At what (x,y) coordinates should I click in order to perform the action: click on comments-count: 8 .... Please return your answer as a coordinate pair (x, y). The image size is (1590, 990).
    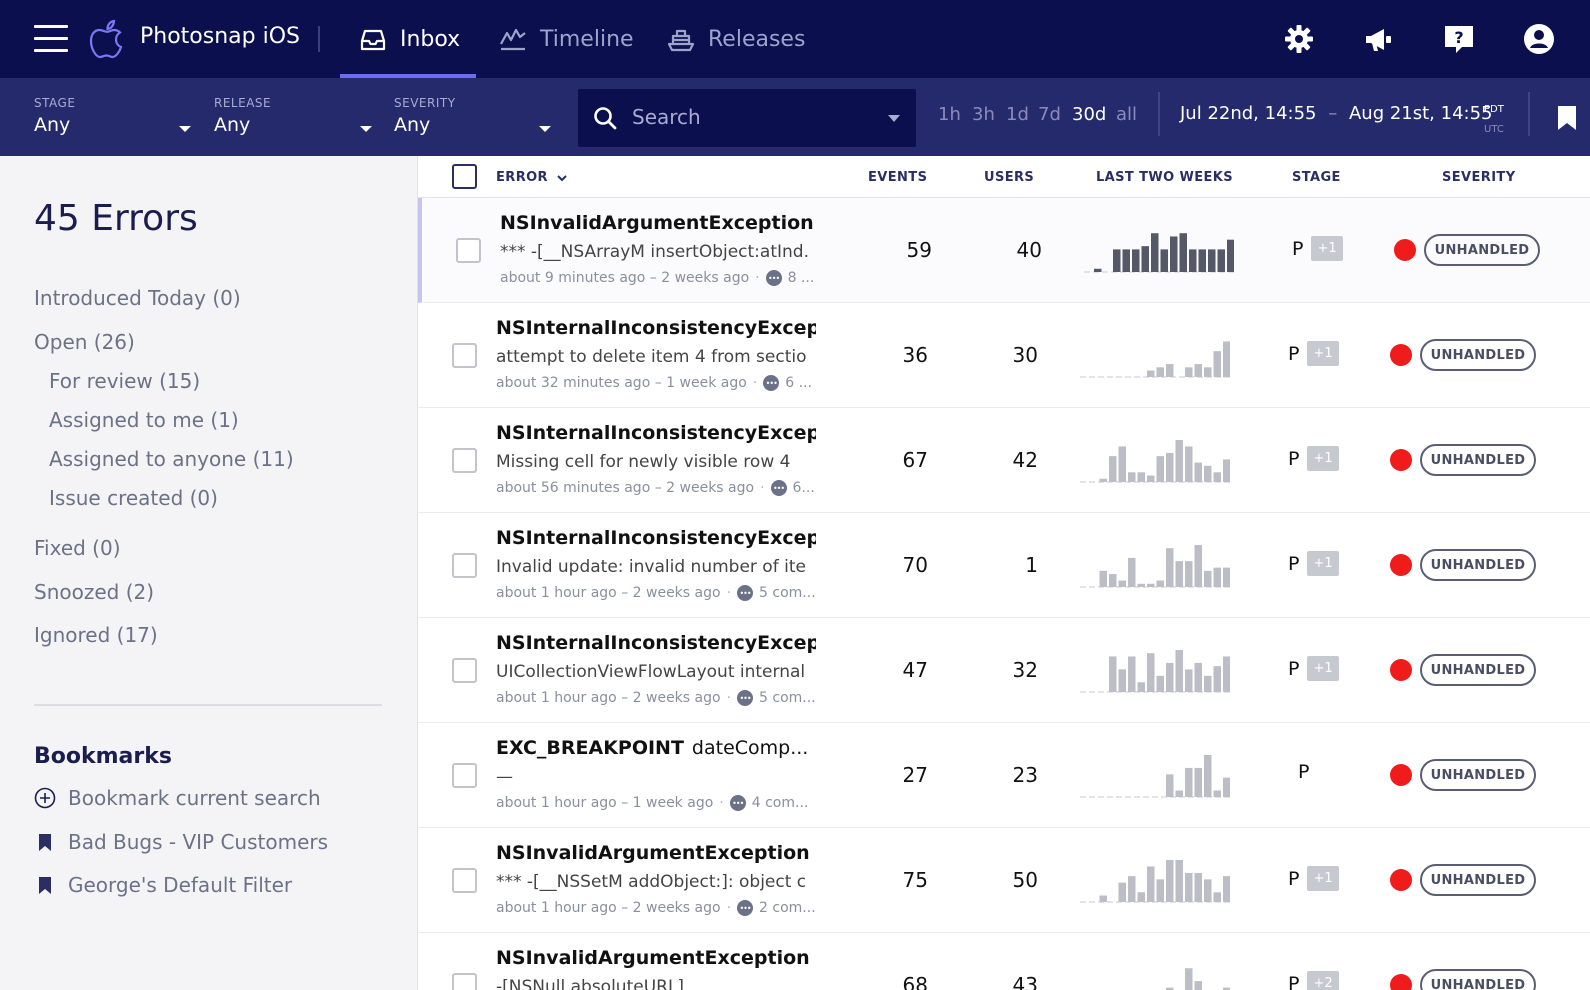
    Looking at the image, I should click on (801, 278).